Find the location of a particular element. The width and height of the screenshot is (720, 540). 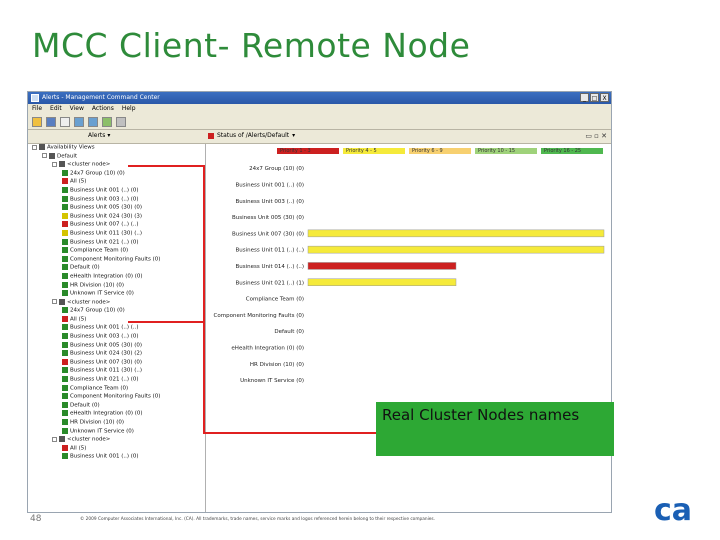

logo-text: ca is located at coordinates (673, 509).